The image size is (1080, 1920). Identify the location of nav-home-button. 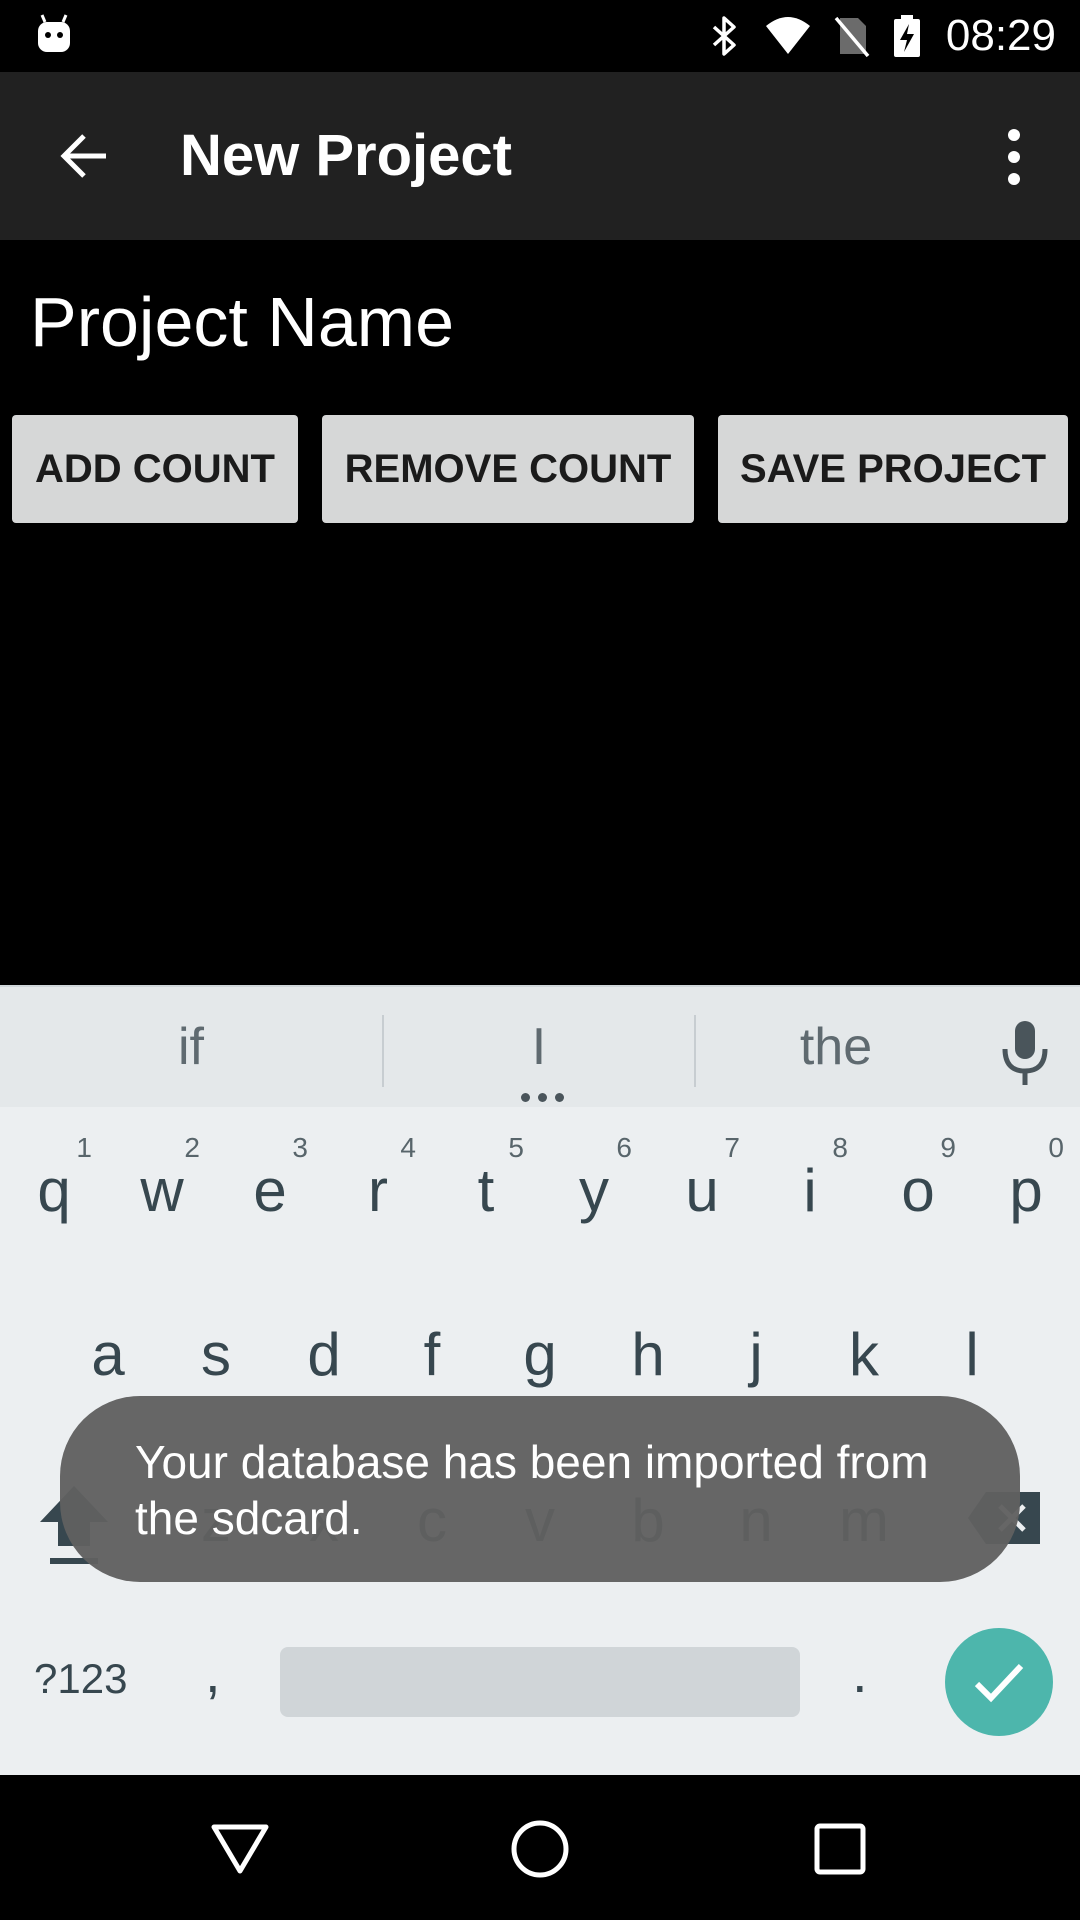
(540, 1849).